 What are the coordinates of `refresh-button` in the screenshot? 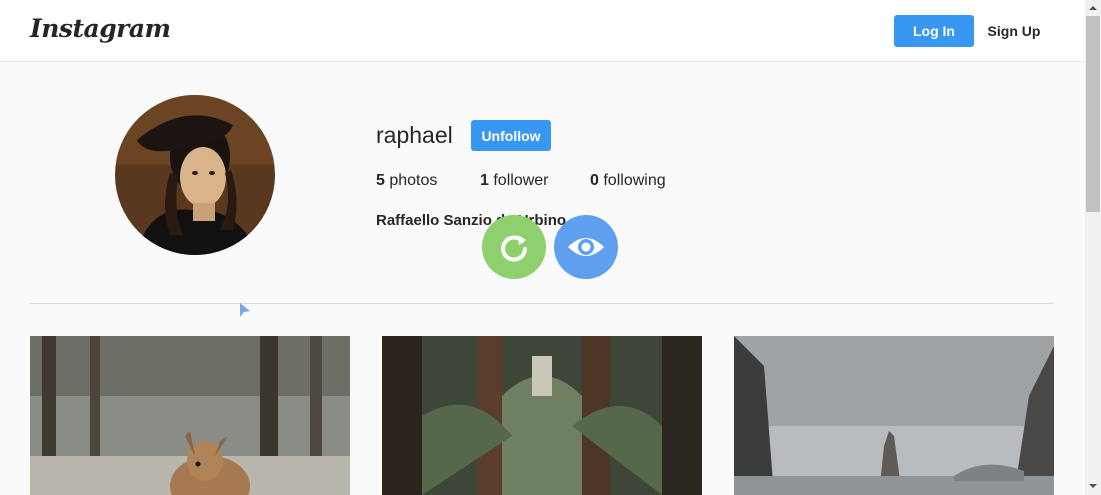 It's located at (514, 247).